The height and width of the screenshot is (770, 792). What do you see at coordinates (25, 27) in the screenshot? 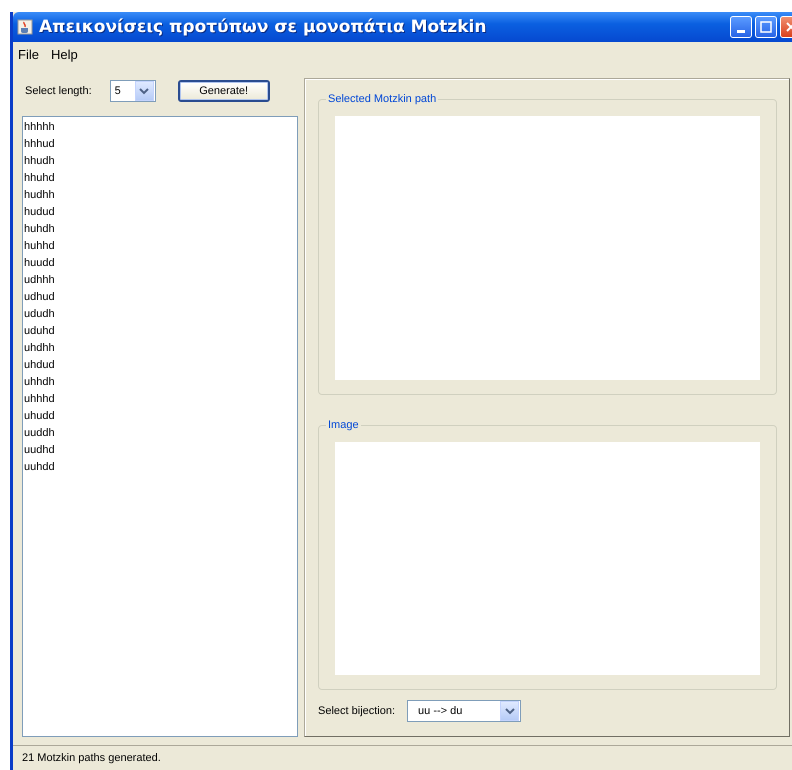
I see `java-cup-icon` at bounding box center [25, 27].